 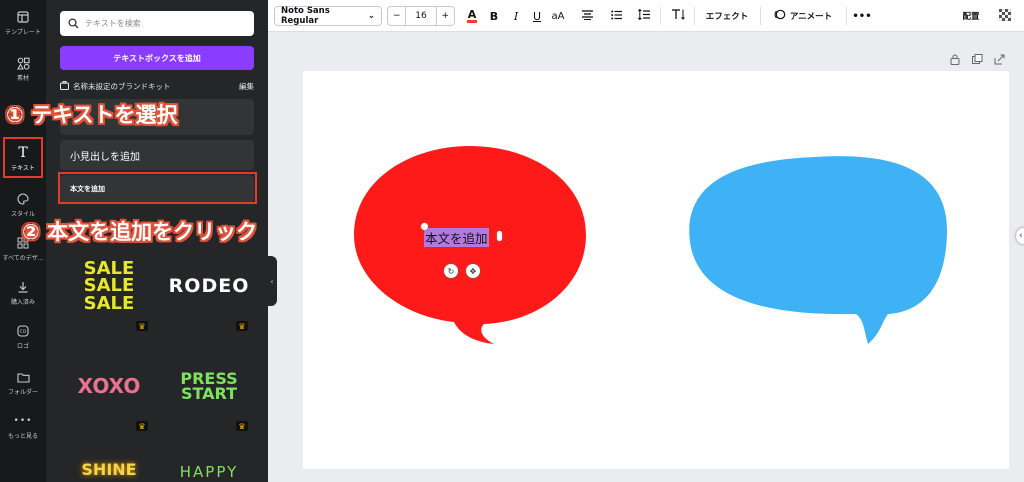 I want to click on chevron-left-icon: ‹, so click(x=1021, y=236).